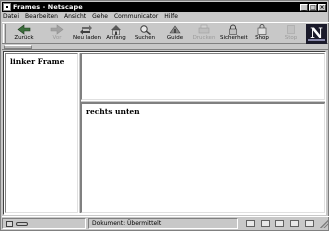  I want to click on toolbar-grip, so click(4, 33).